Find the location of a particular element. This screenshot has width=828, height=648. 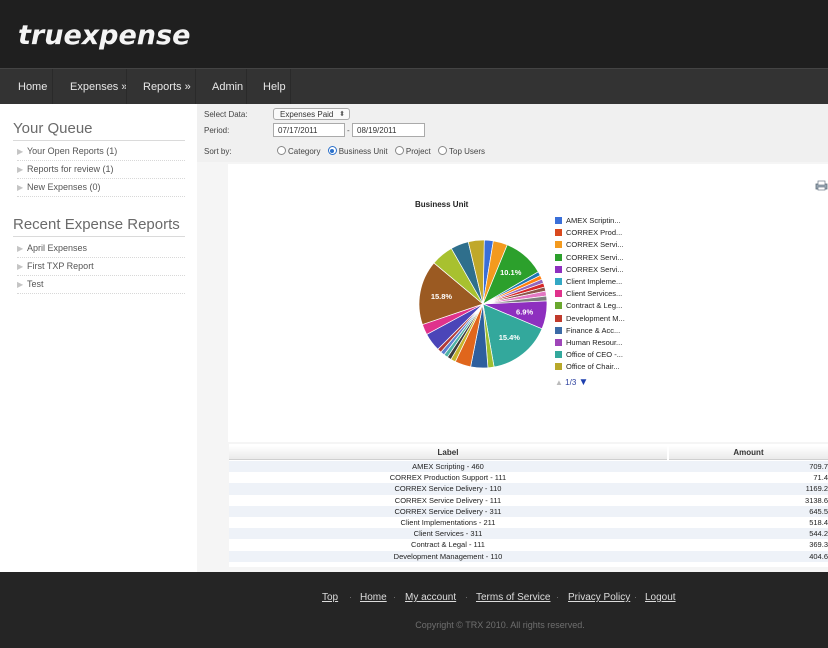

nav-reports: Reports » is located at coordinates (167, 87).